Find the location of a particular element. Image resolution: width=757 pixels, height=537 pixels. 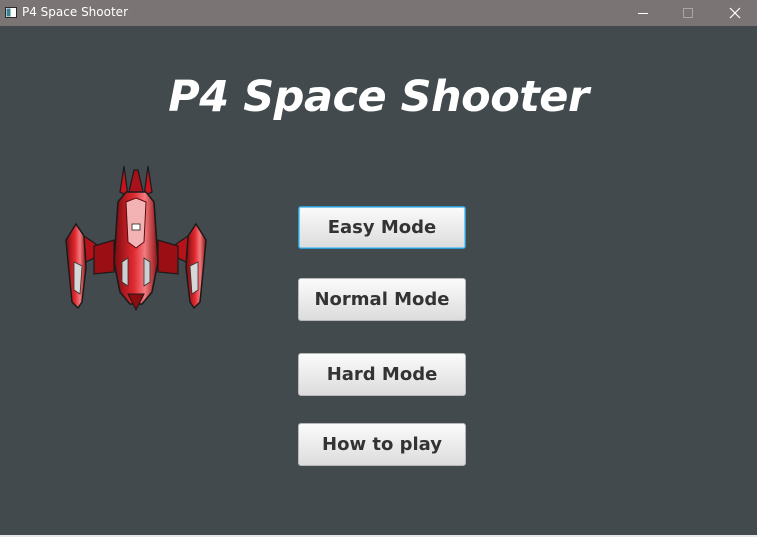

minimize-button is located at coordinates (642, 13).